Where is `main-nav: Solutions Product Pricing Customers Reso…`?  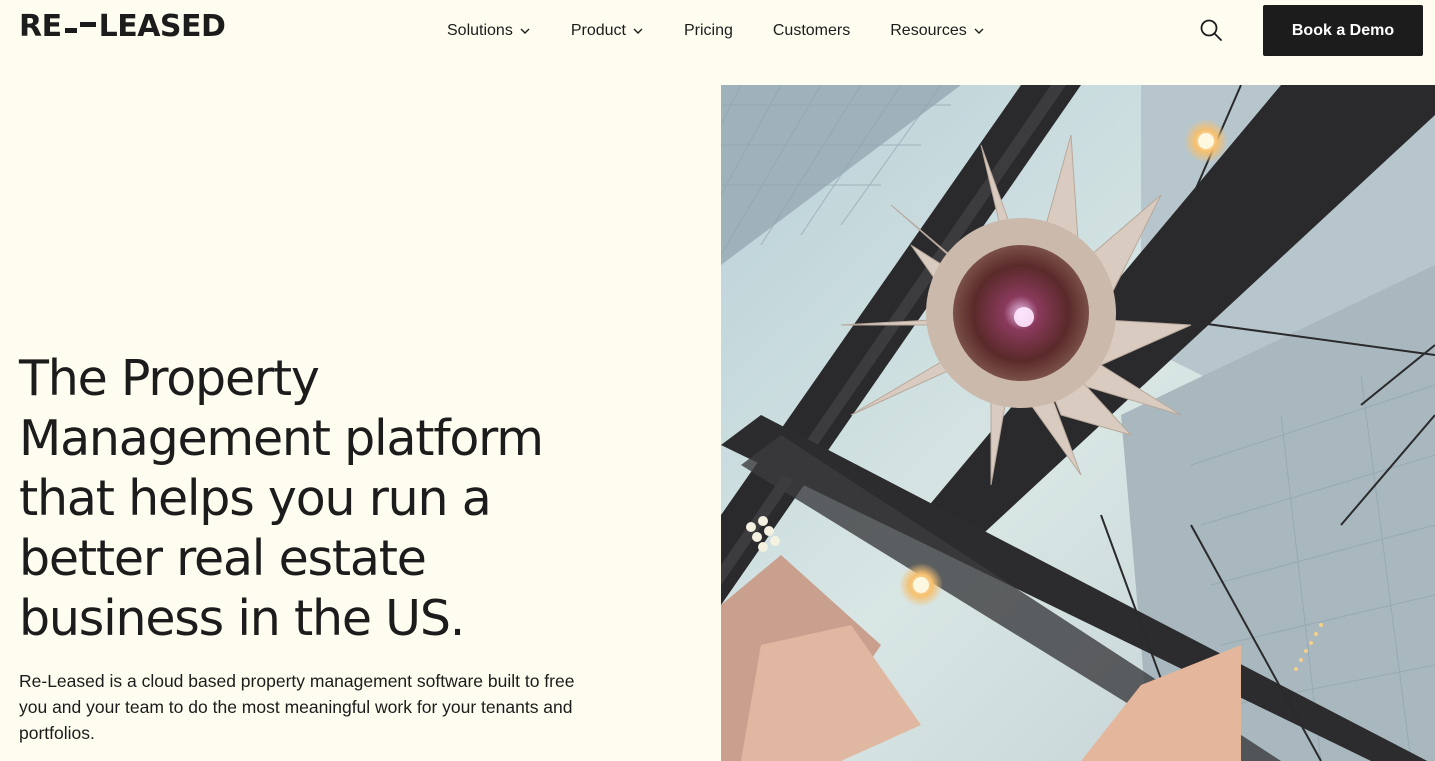
main-nav: Solutions Product Pricing Customers Reso… is located at coordinates (716, 31).